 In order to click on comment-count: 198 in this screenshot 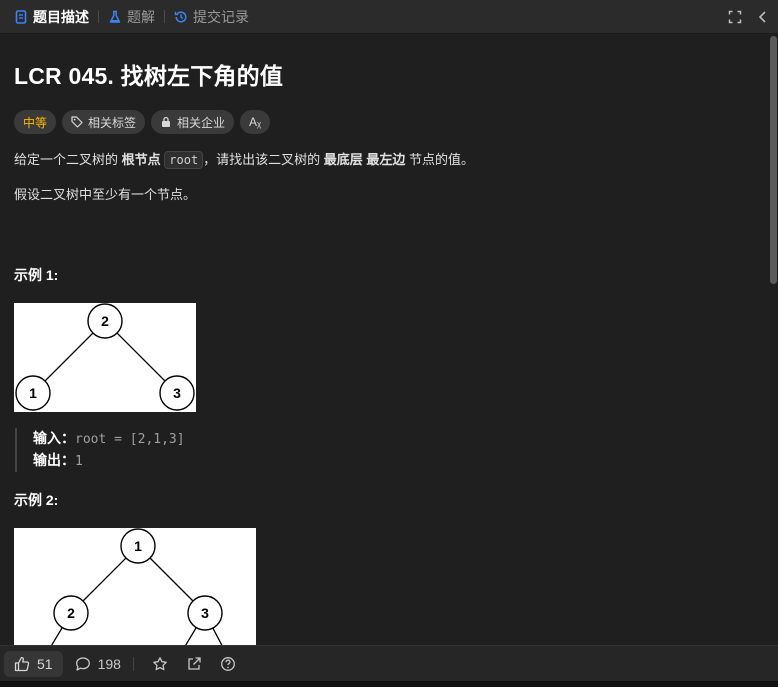, I will do `click(109, 663)`.